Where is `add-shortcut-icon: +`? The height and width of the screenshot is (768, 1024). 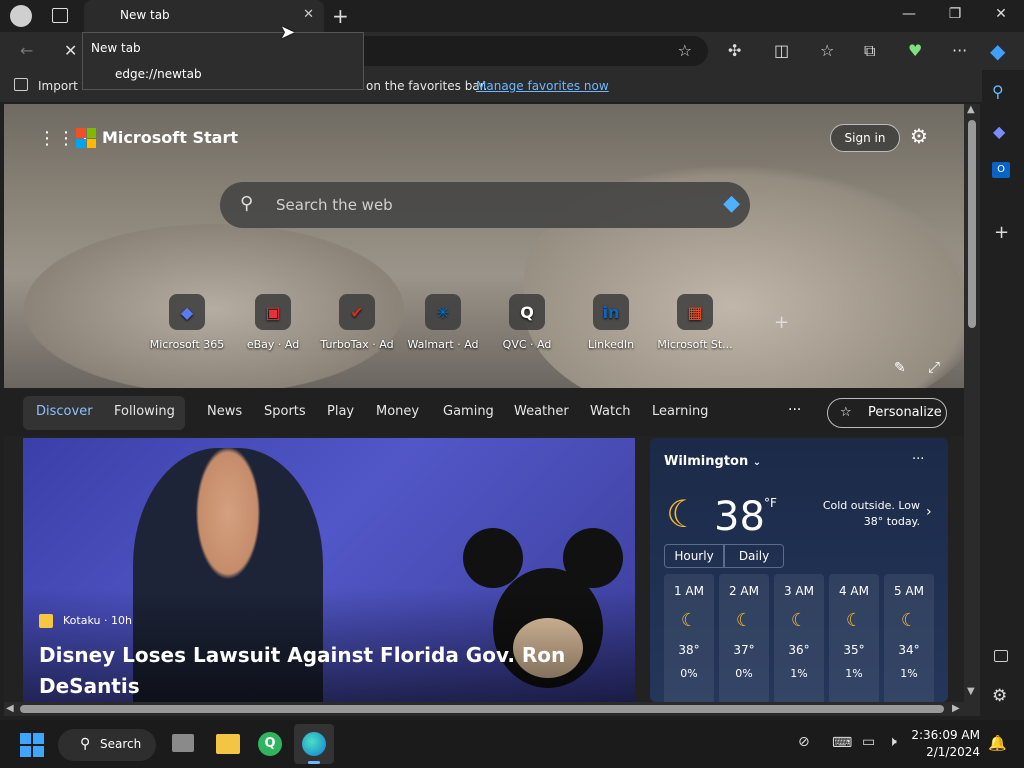 add-shortcut-icon: + is located at coordinates (781, 322).